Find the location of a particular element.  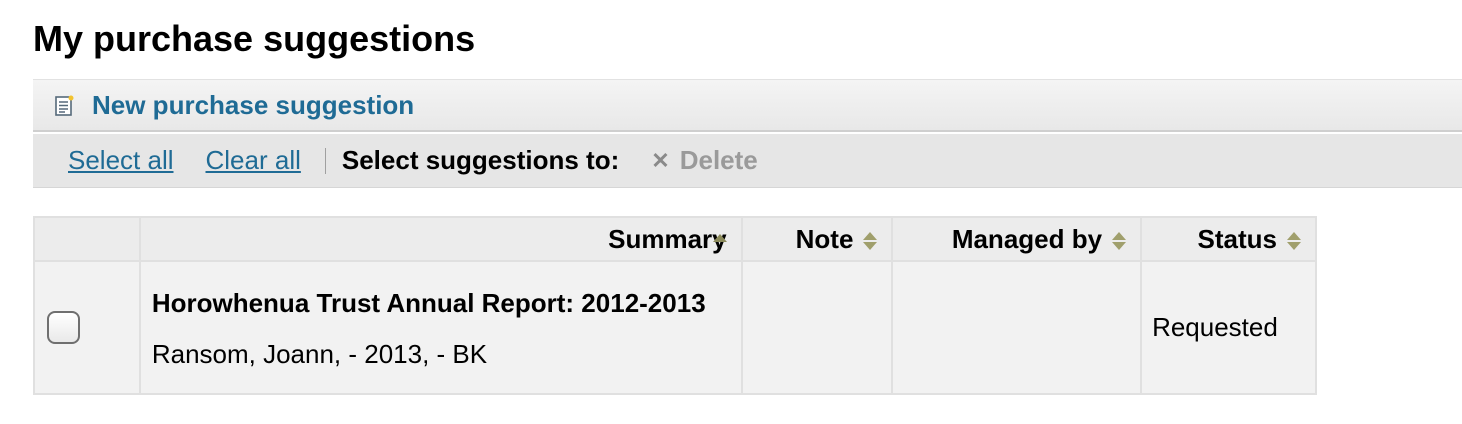

table-header-row: Summary Note Managed by Status is located at coordinates (675, 239).